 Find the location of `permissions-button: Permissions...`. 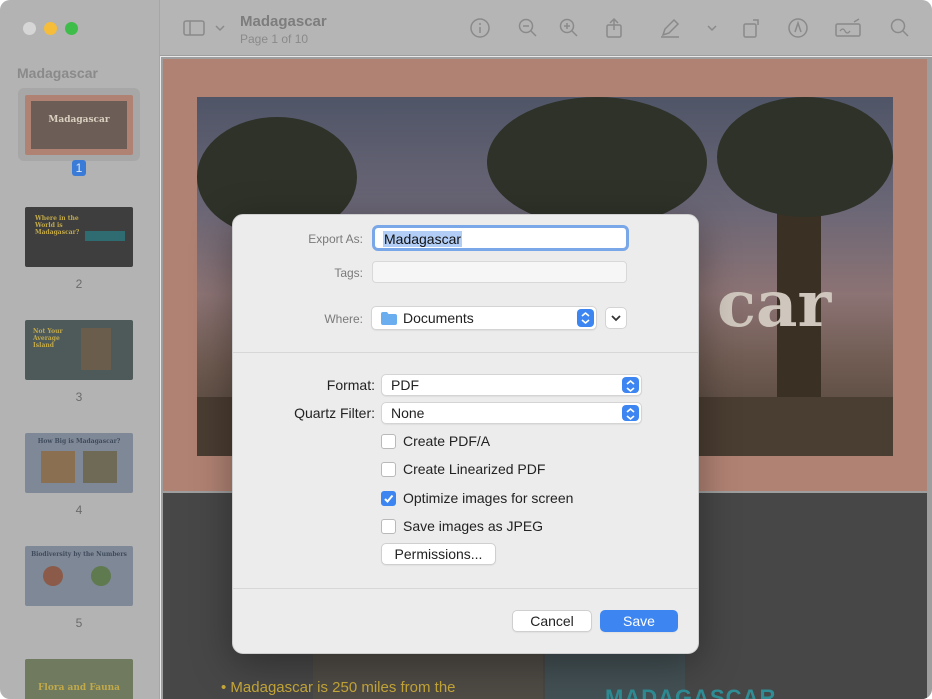

permissions-button: Permissions... is located at coordinates (438, 554).